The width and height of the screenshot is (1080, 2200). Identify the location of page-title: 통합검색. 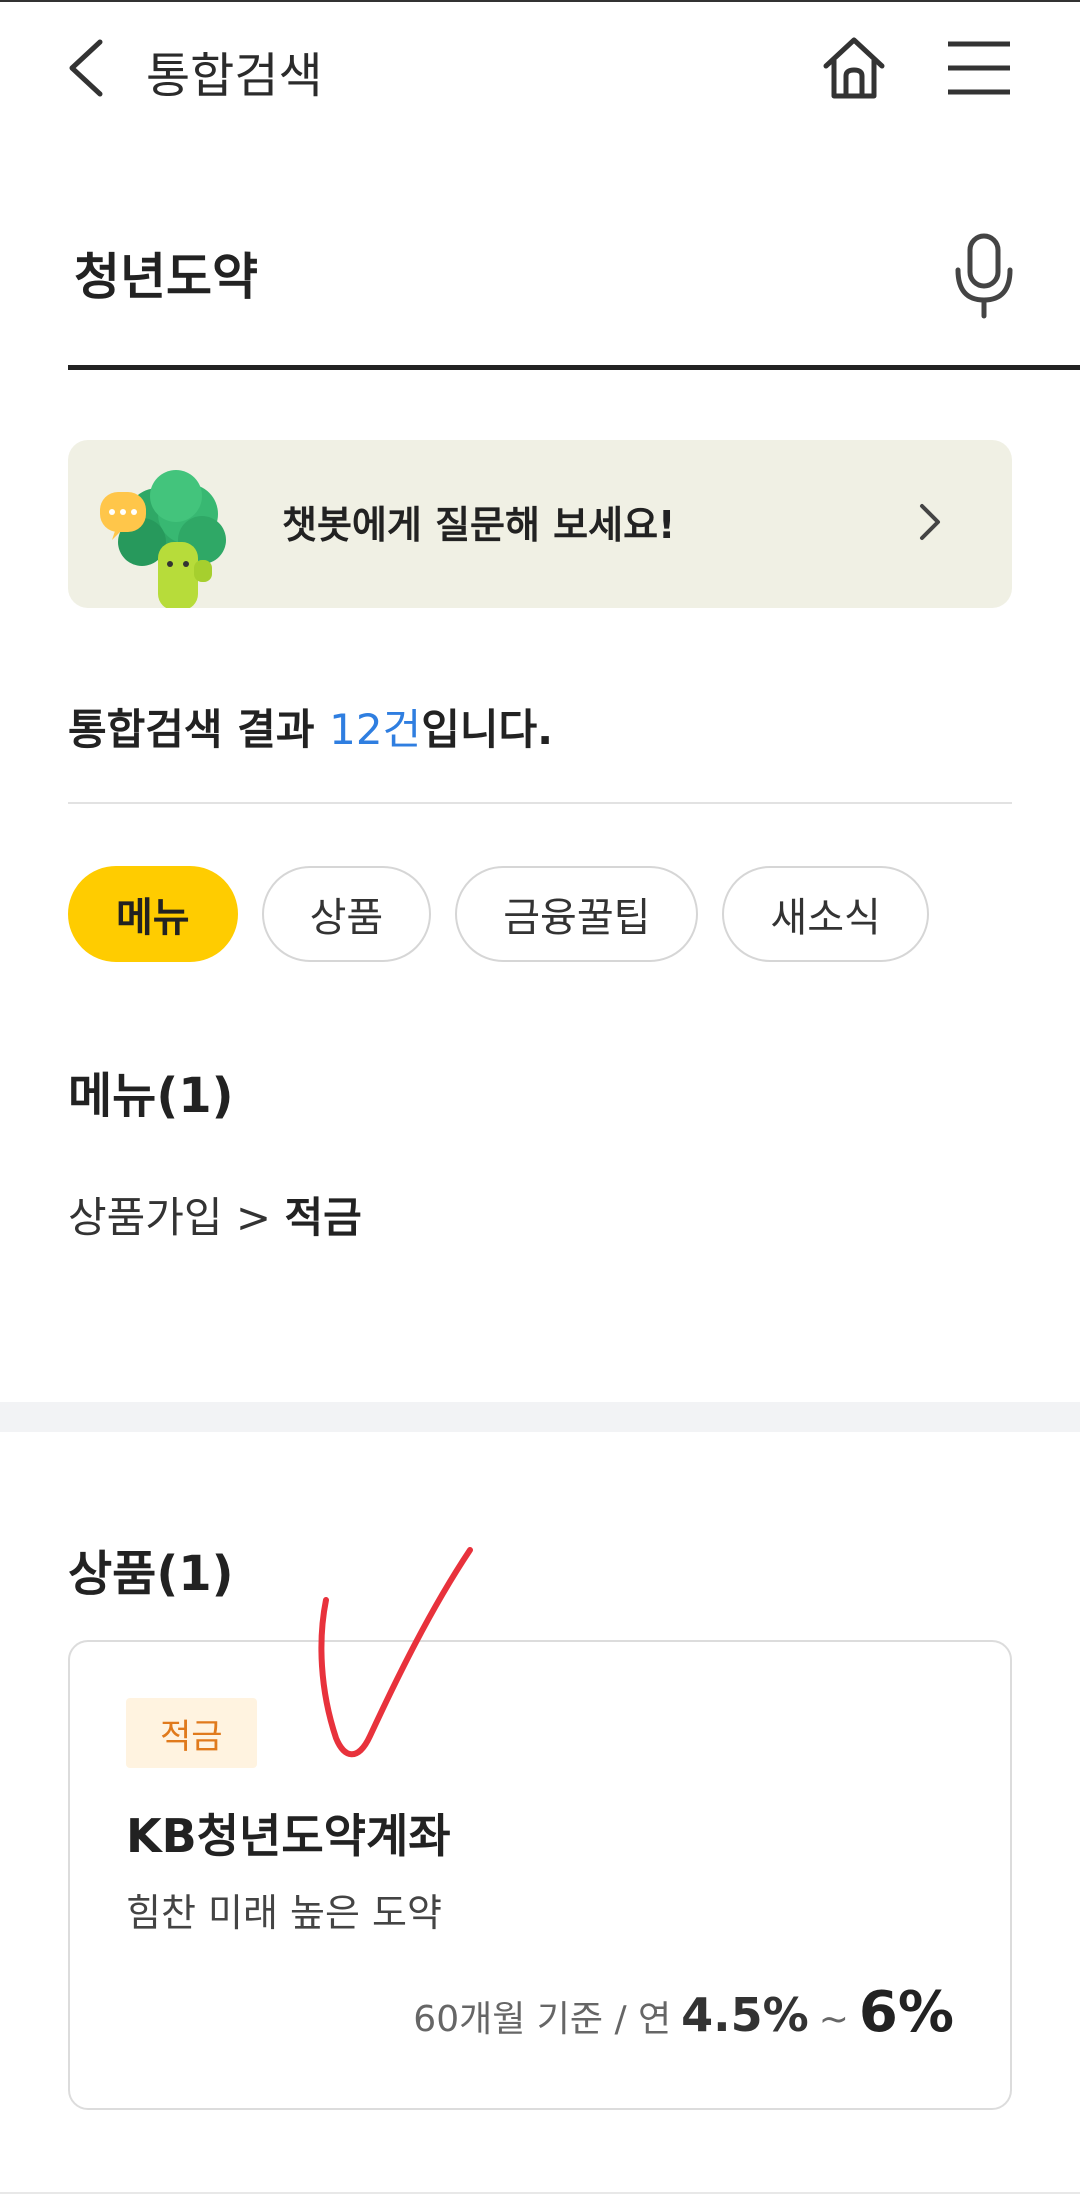
(234, 76).